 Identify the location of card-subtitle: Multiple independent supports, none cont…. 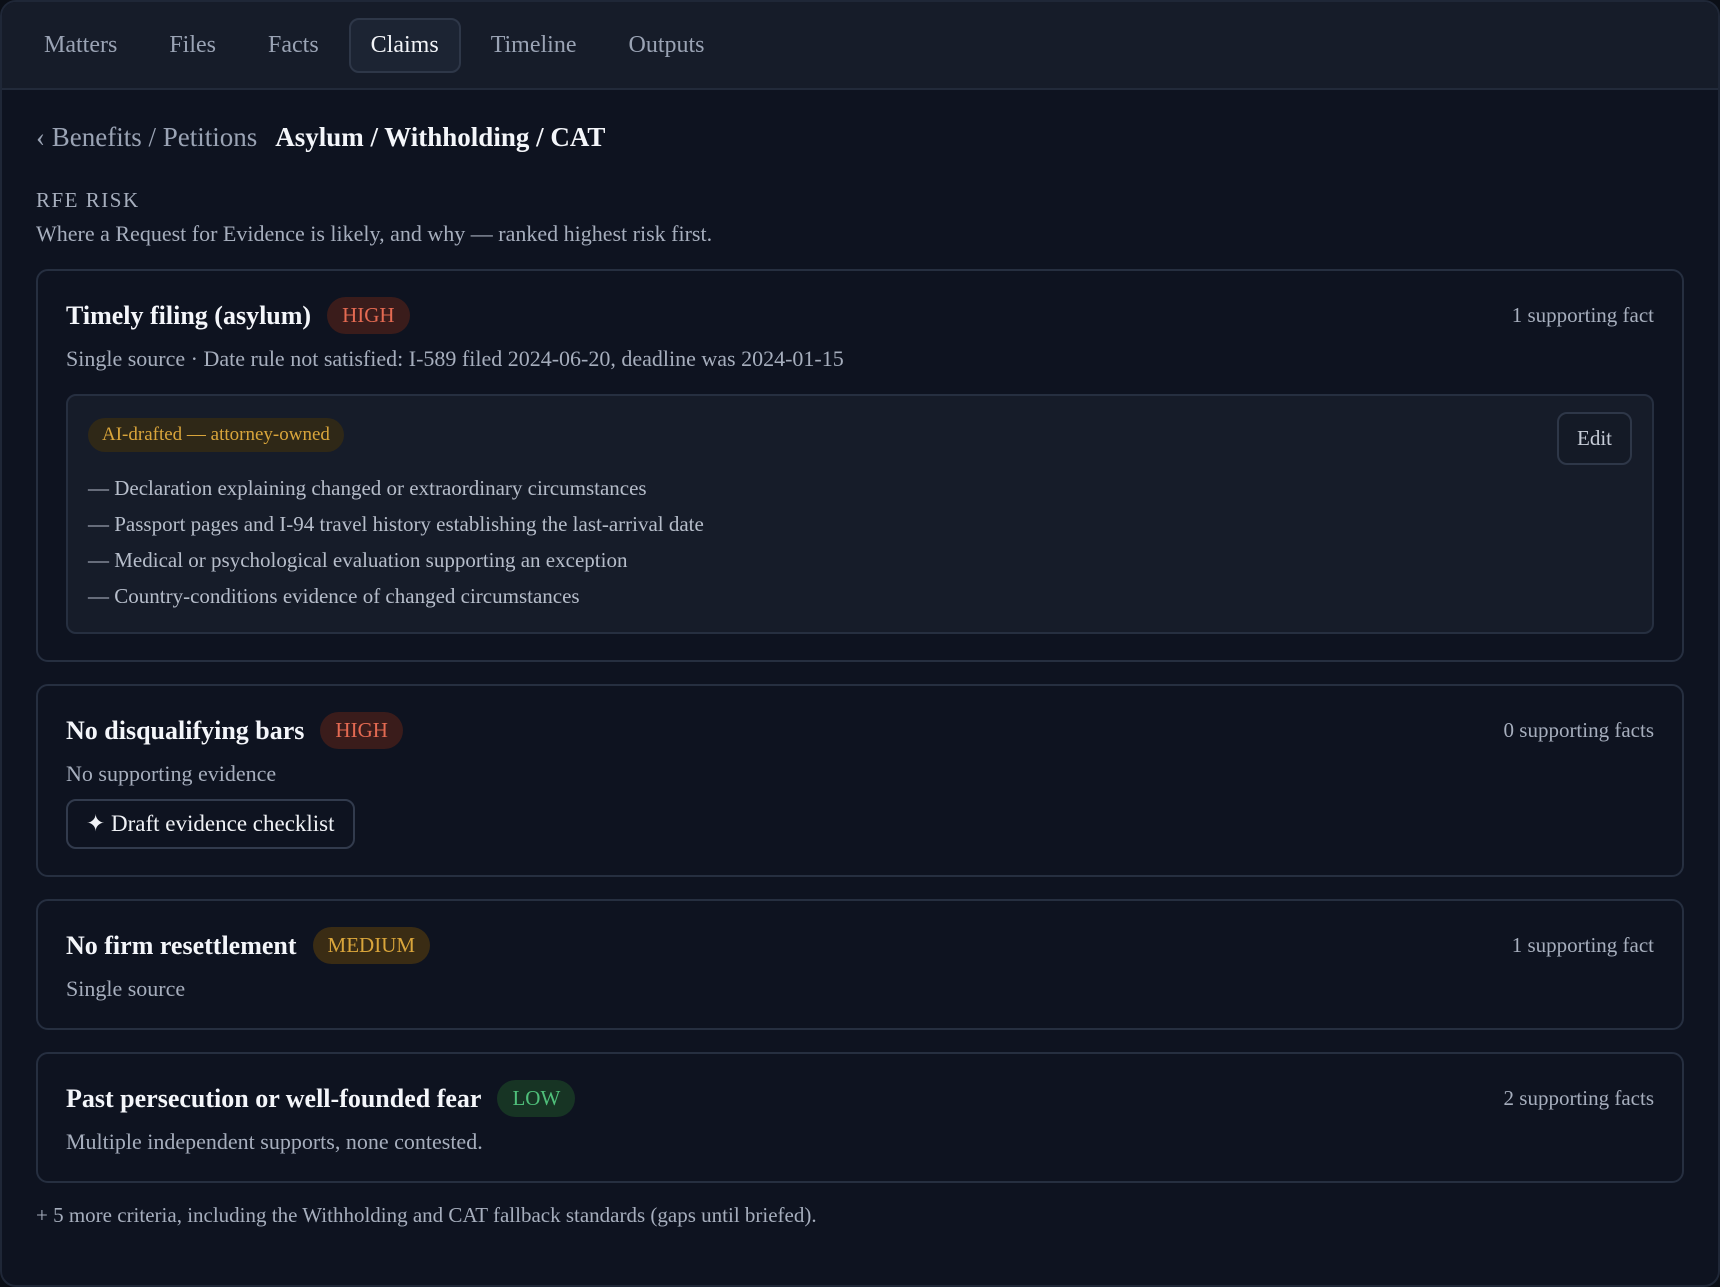
(274, 1141).